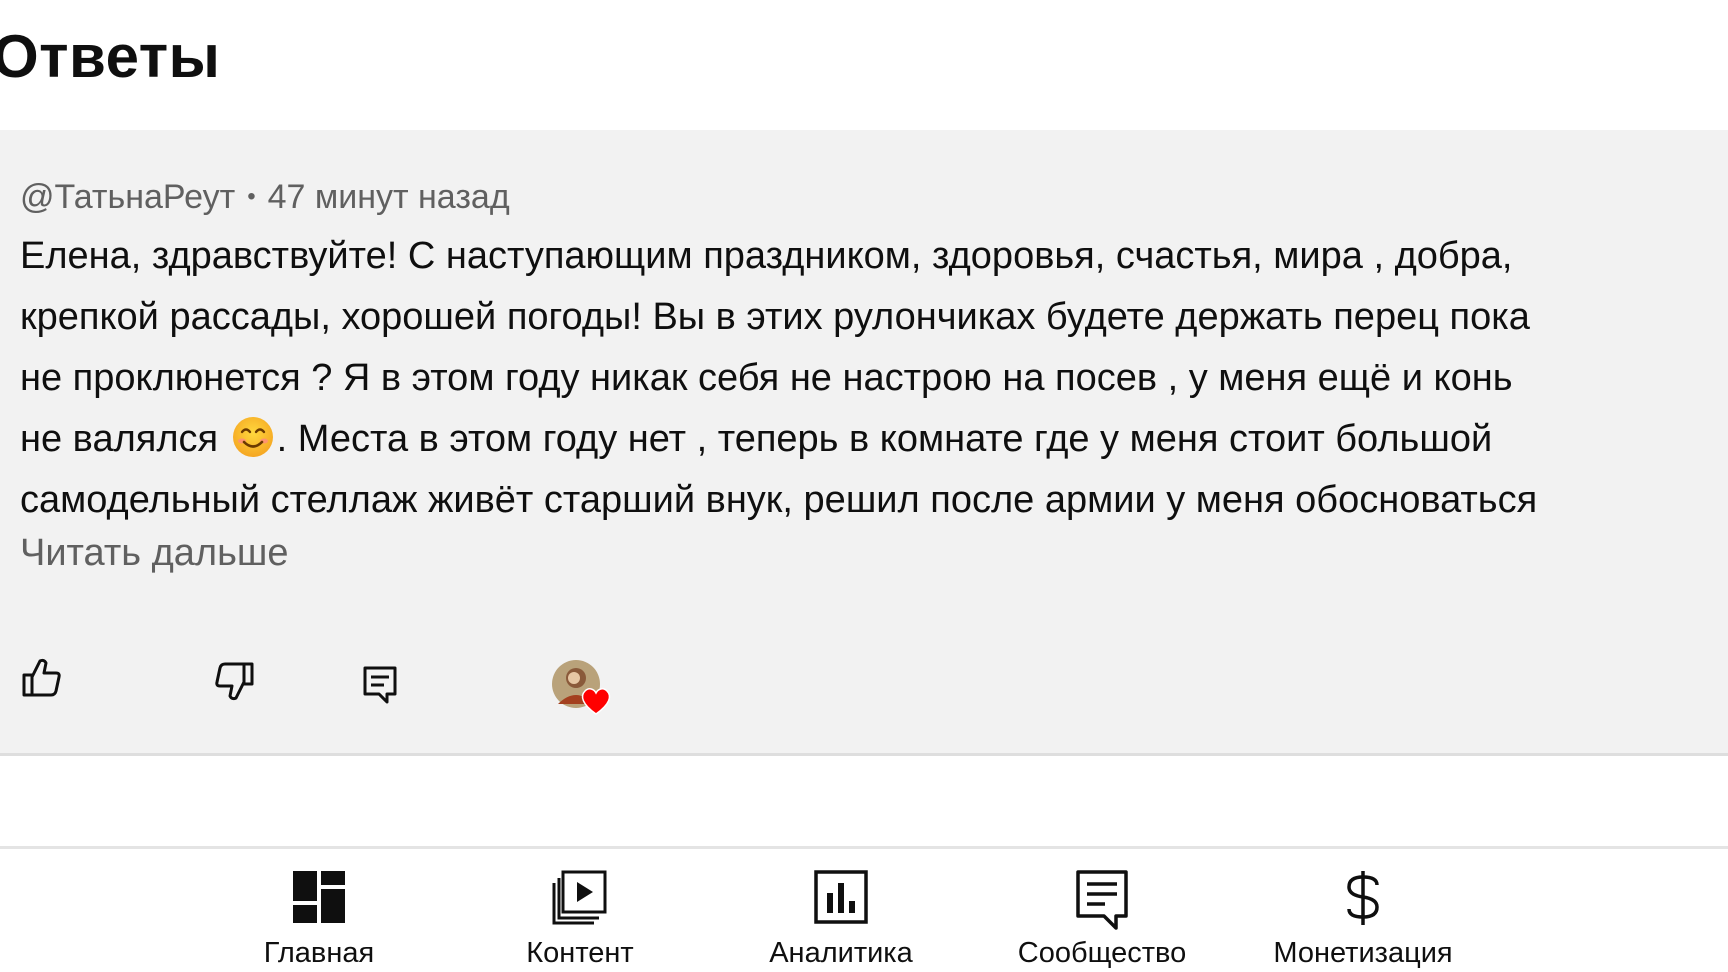  I want to click on nav-item-community: Сообщество, so click(1102, 910).